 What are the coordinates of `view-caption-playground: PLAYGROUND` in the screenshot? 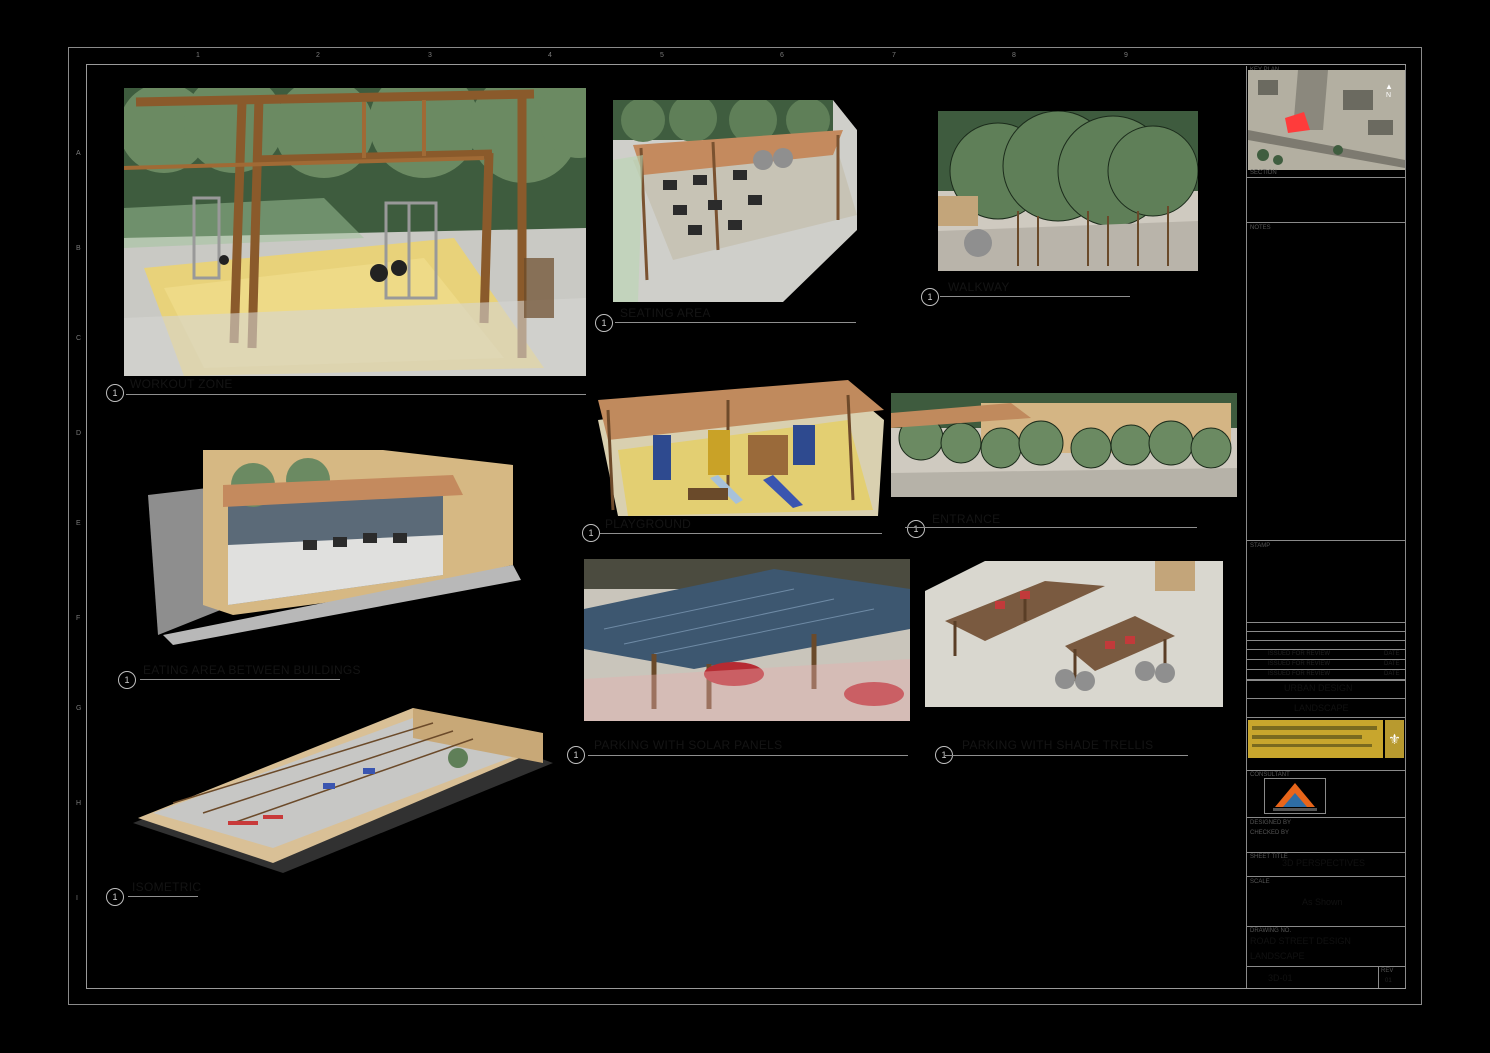 It's located at (648, 524).